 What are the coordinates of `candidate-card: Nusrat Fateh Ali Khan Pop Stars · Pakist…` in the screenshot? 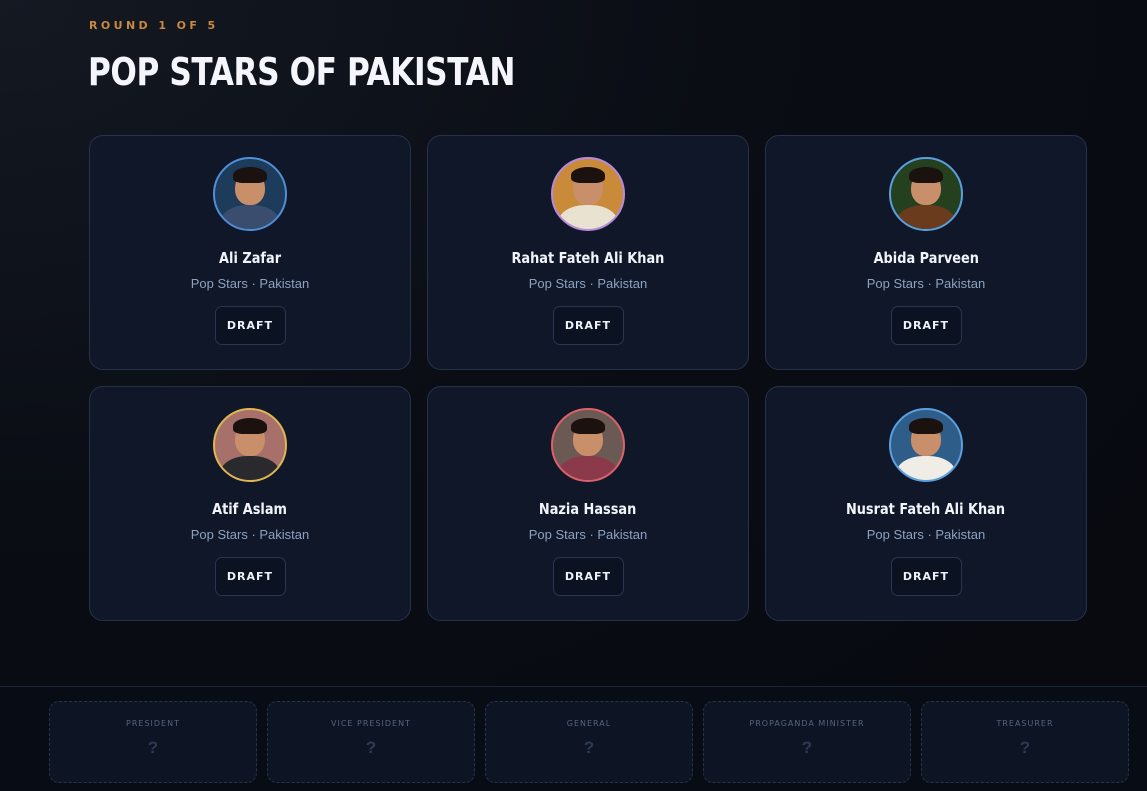 It's located at (926, 503).